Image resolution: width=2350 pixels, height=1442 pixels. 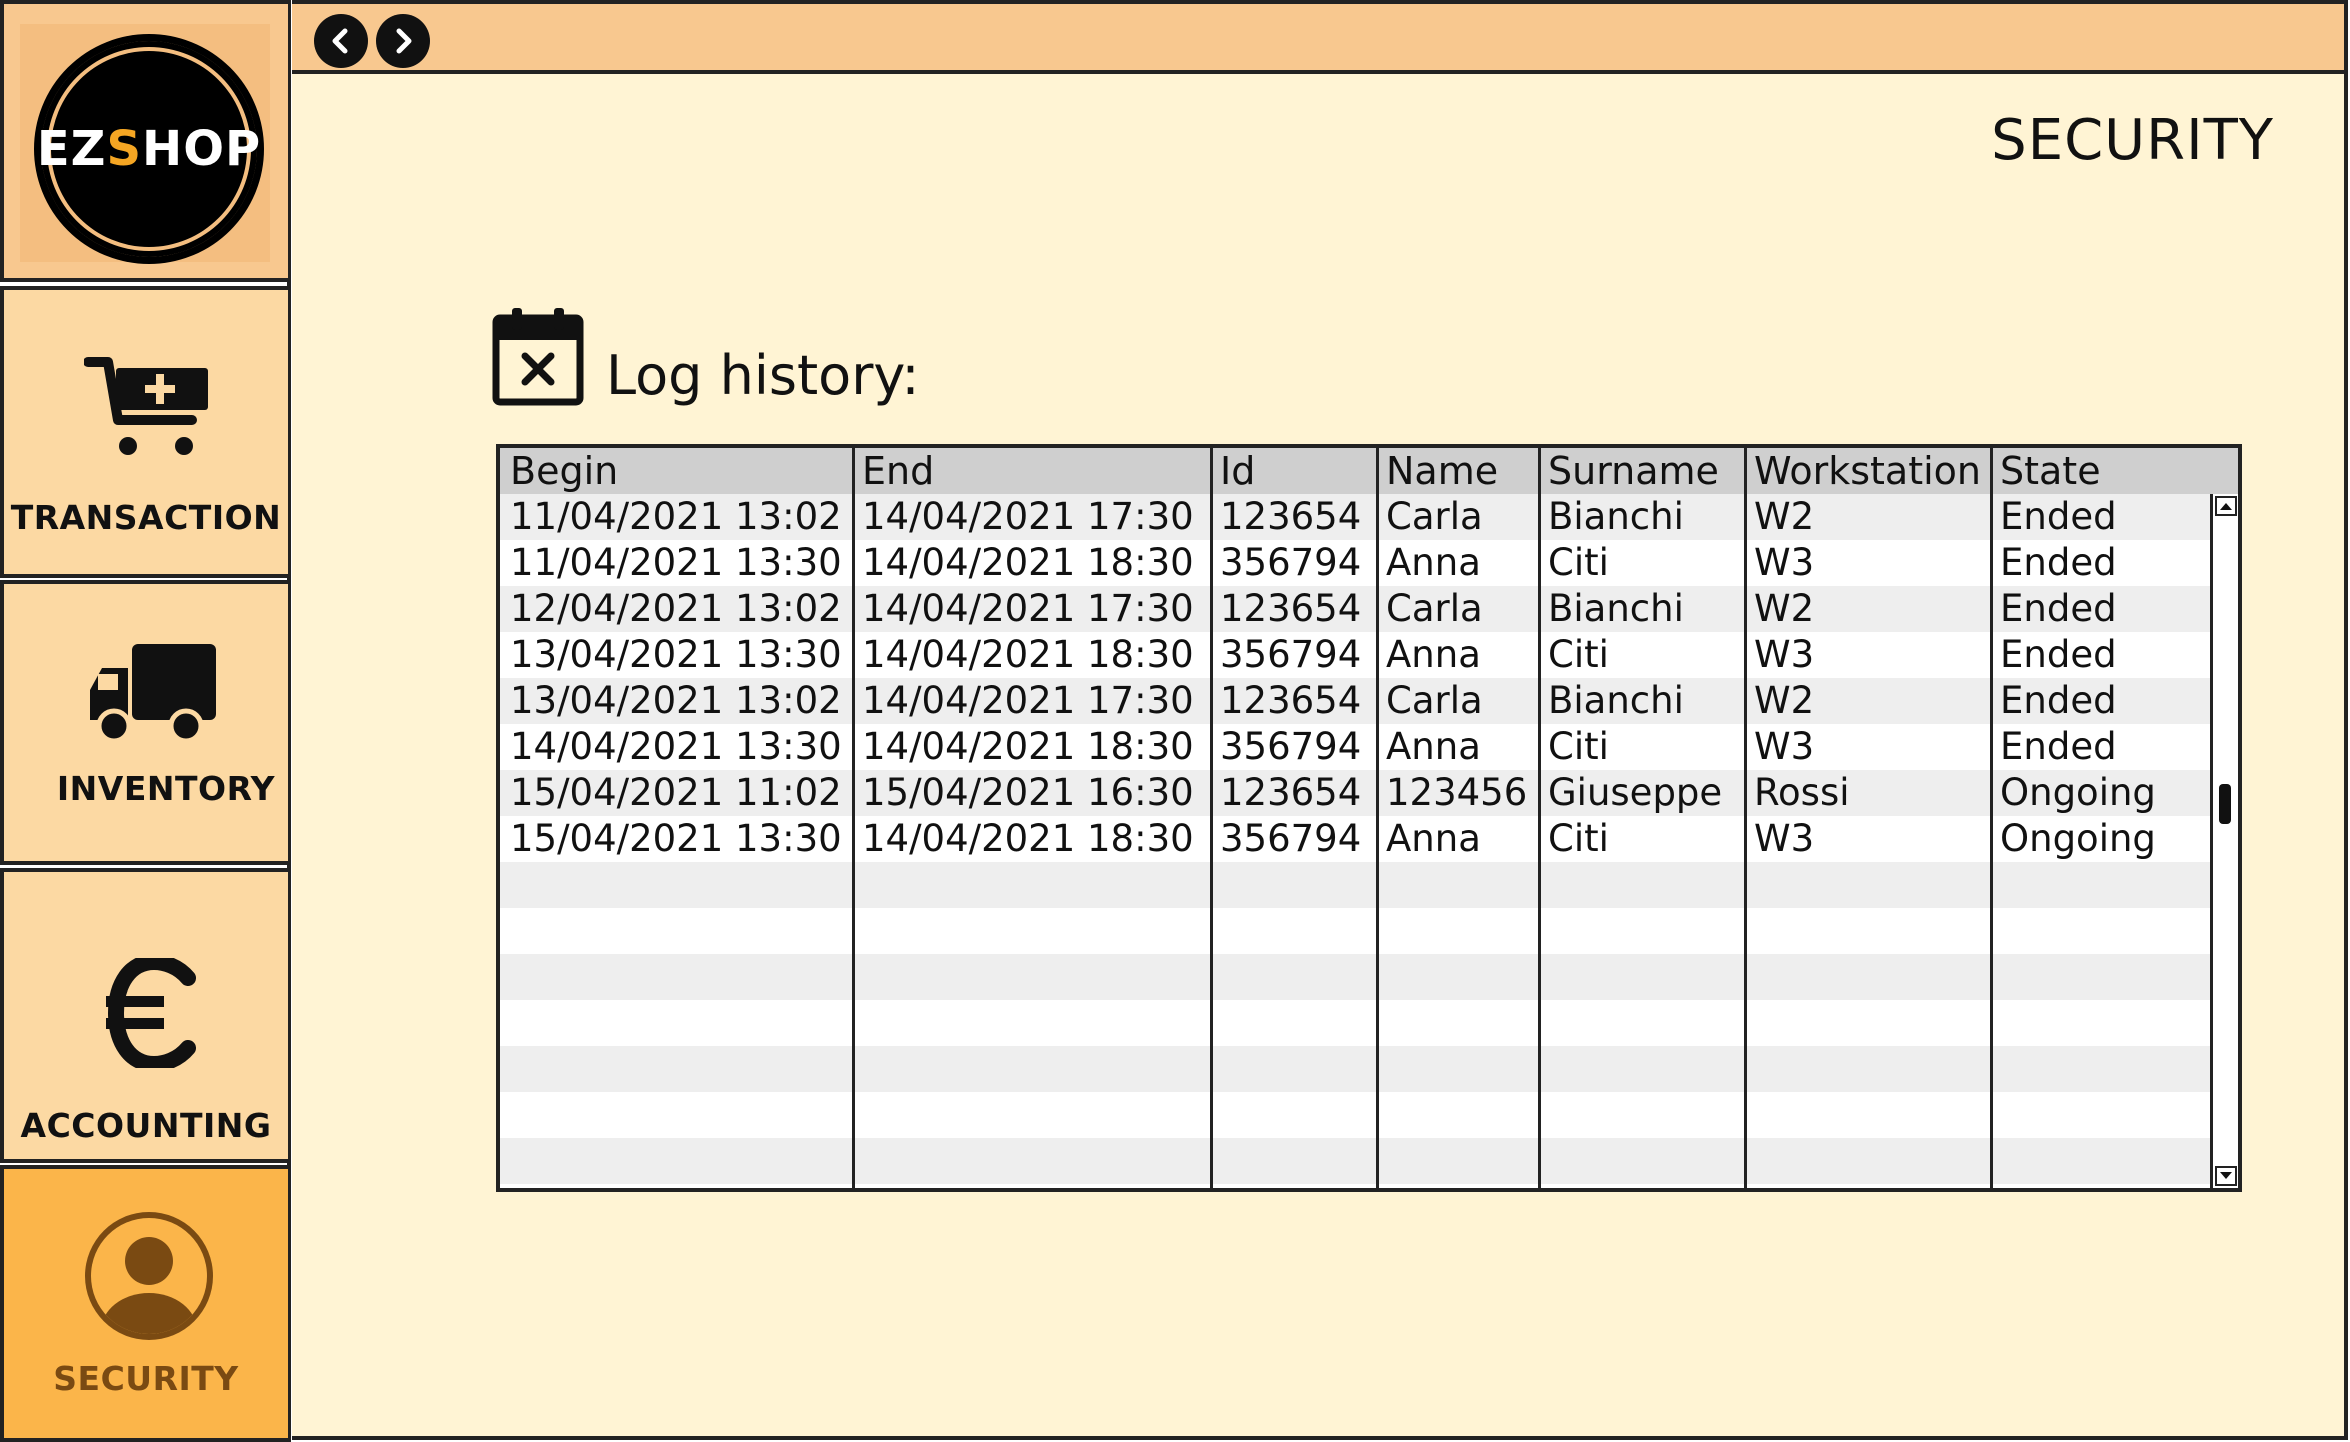 What do you see at coordinates (676, 746) in the screenshot?
I see `cell-begin: 14/04/2021 13:30` at bounding box center [676, 746].